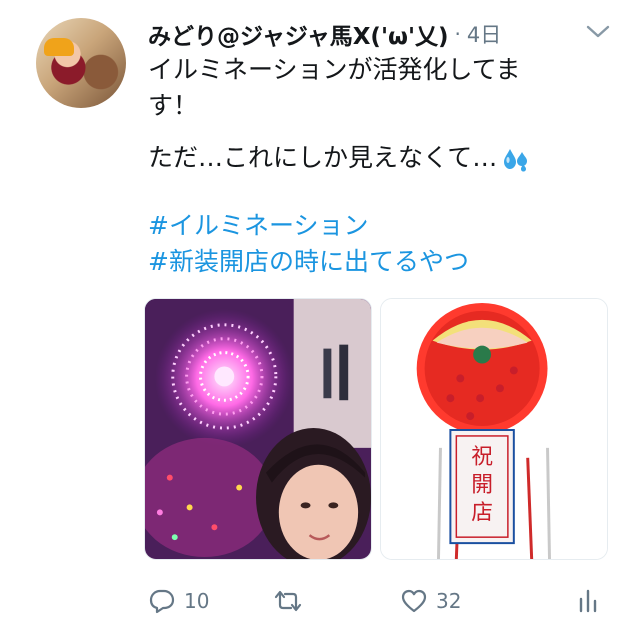 The image size is (640, 627). I want to click on avatar, so click(81, 63).